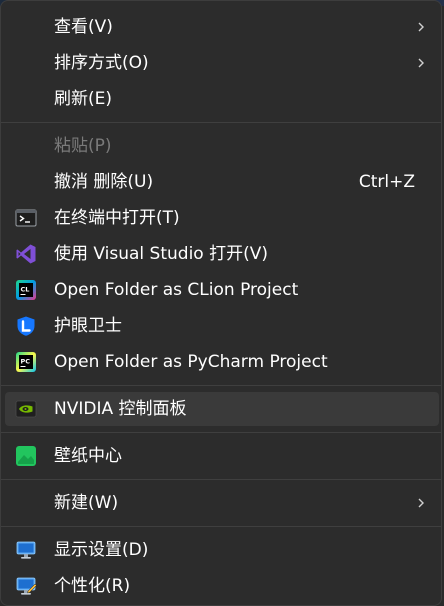 The width and height of the screenshot is (444, 606). What do you see at coordinates (26, 409) in the screenshot?
I see `nvidia-icon` at bounding box center [26, 409].